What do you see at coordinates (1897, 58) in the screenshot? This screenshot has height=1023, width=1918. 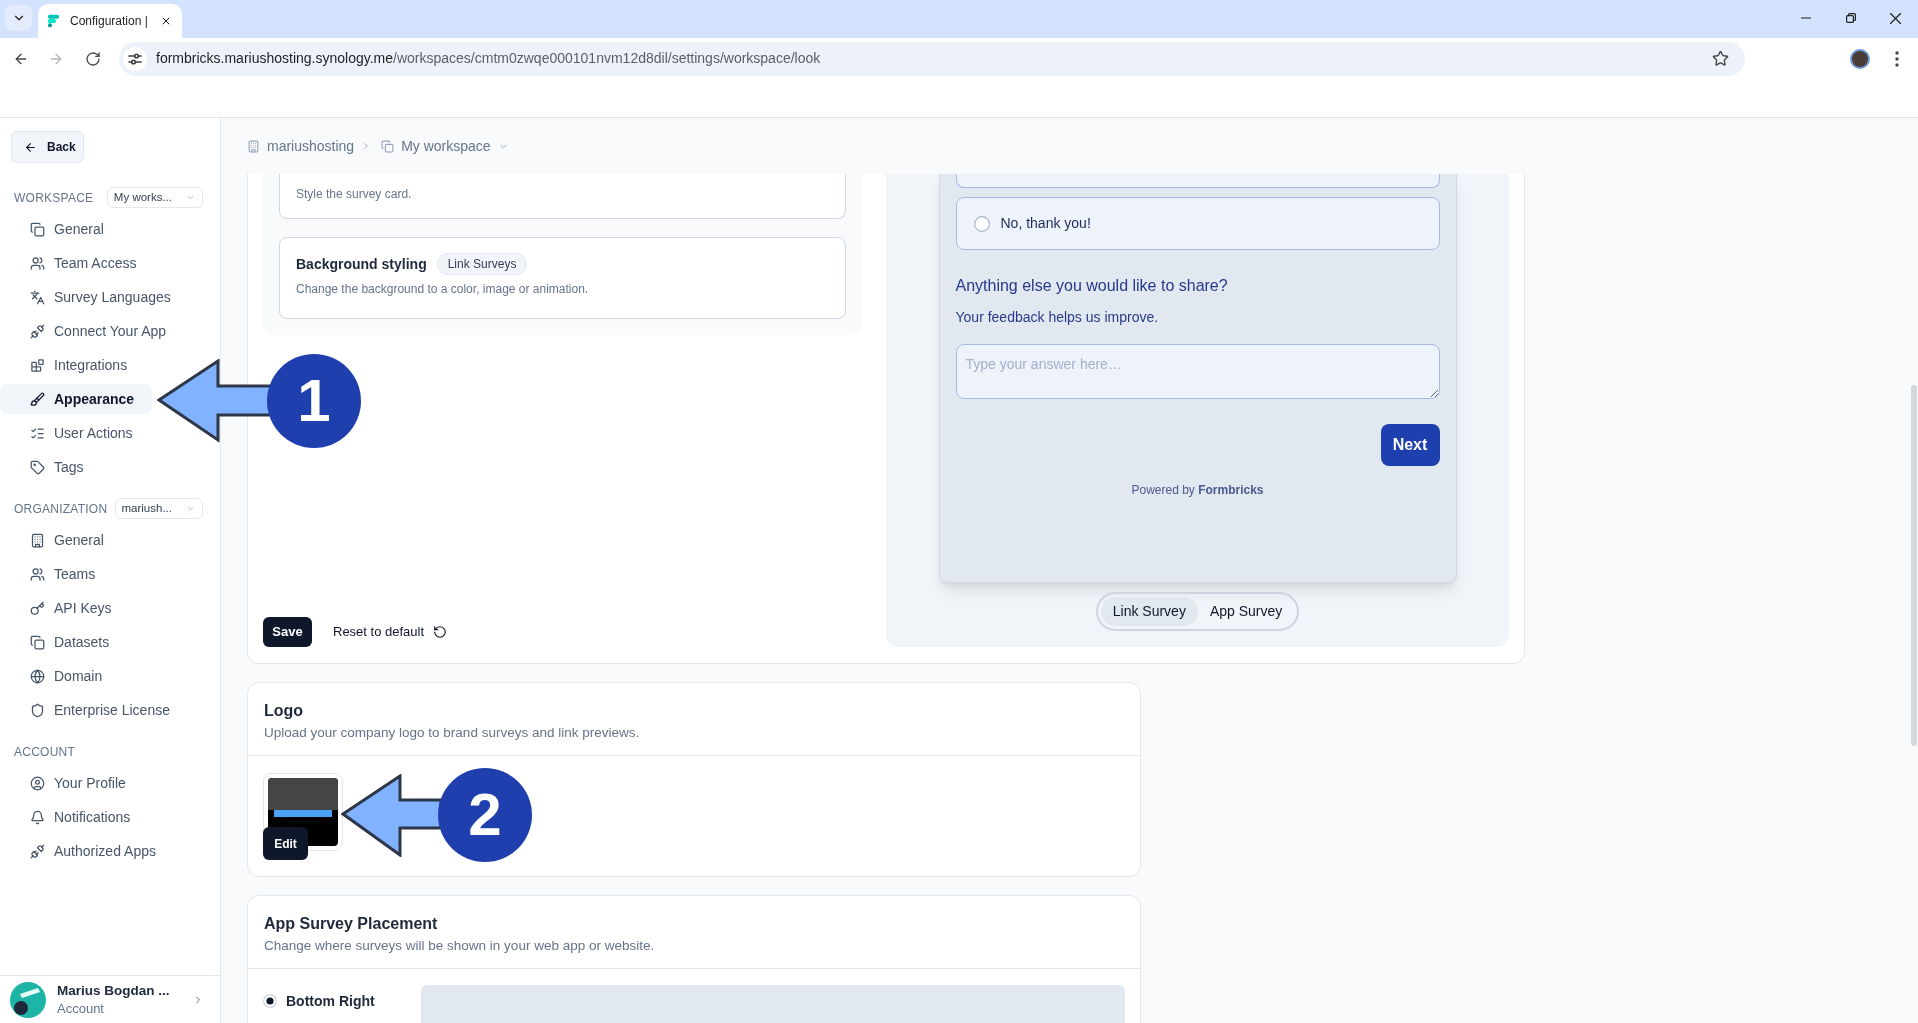 I see `more-menu-icon` at bounding box center [1897, 58].